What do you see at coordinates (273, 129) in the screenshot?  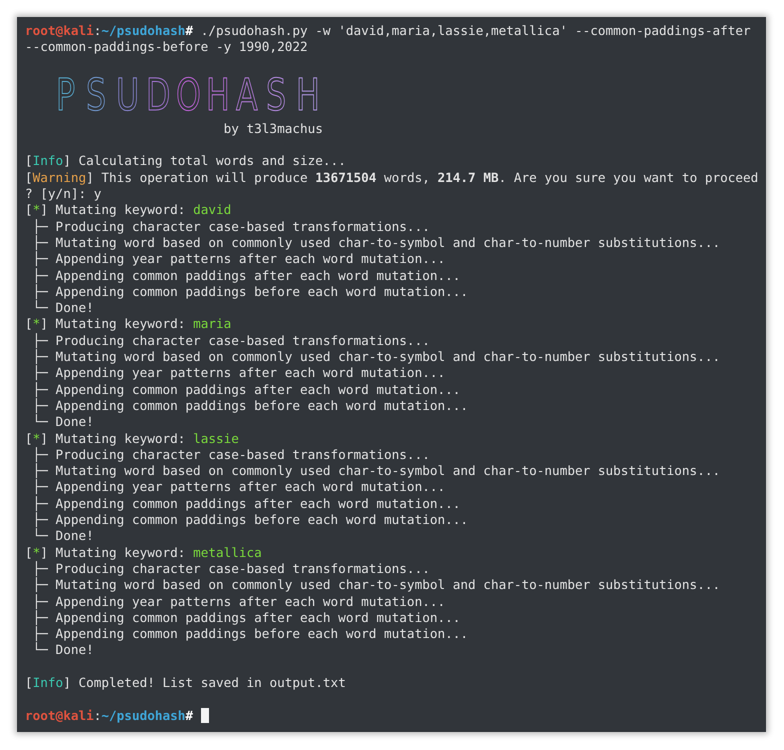 I see `byline-text: by t3l3machus` at bounding box center [273, 129].